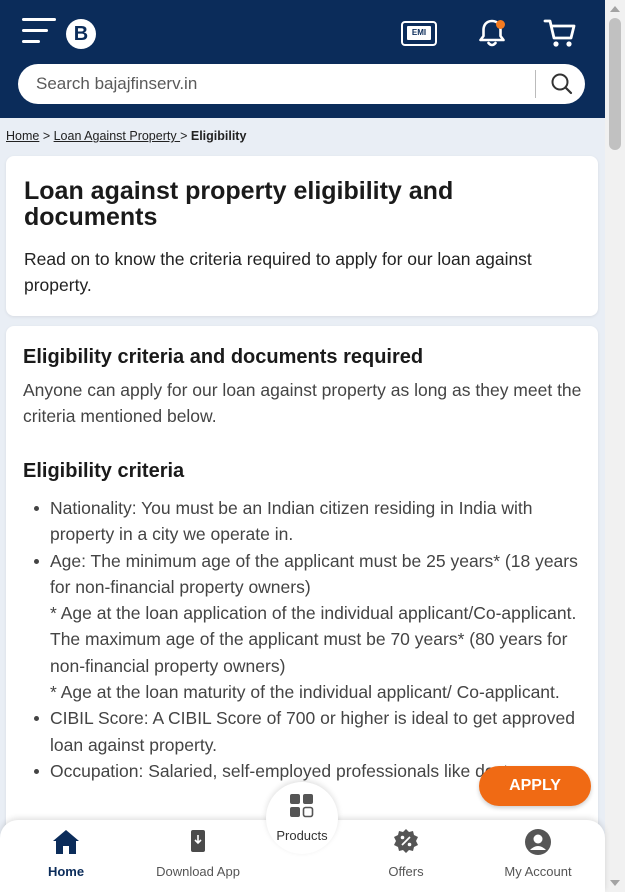 The height and width of the screenshot is (892, 625). I want to click on nav-account-label: My Account, so click(538, 871).